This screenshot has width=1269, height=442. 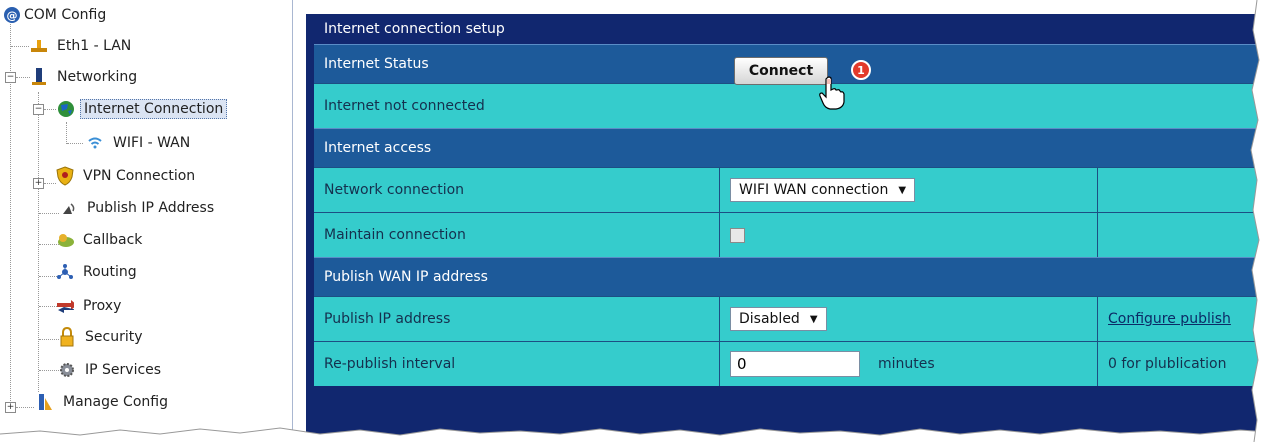 I want to click on connect-button: Connect, so click(x=781, y=71).